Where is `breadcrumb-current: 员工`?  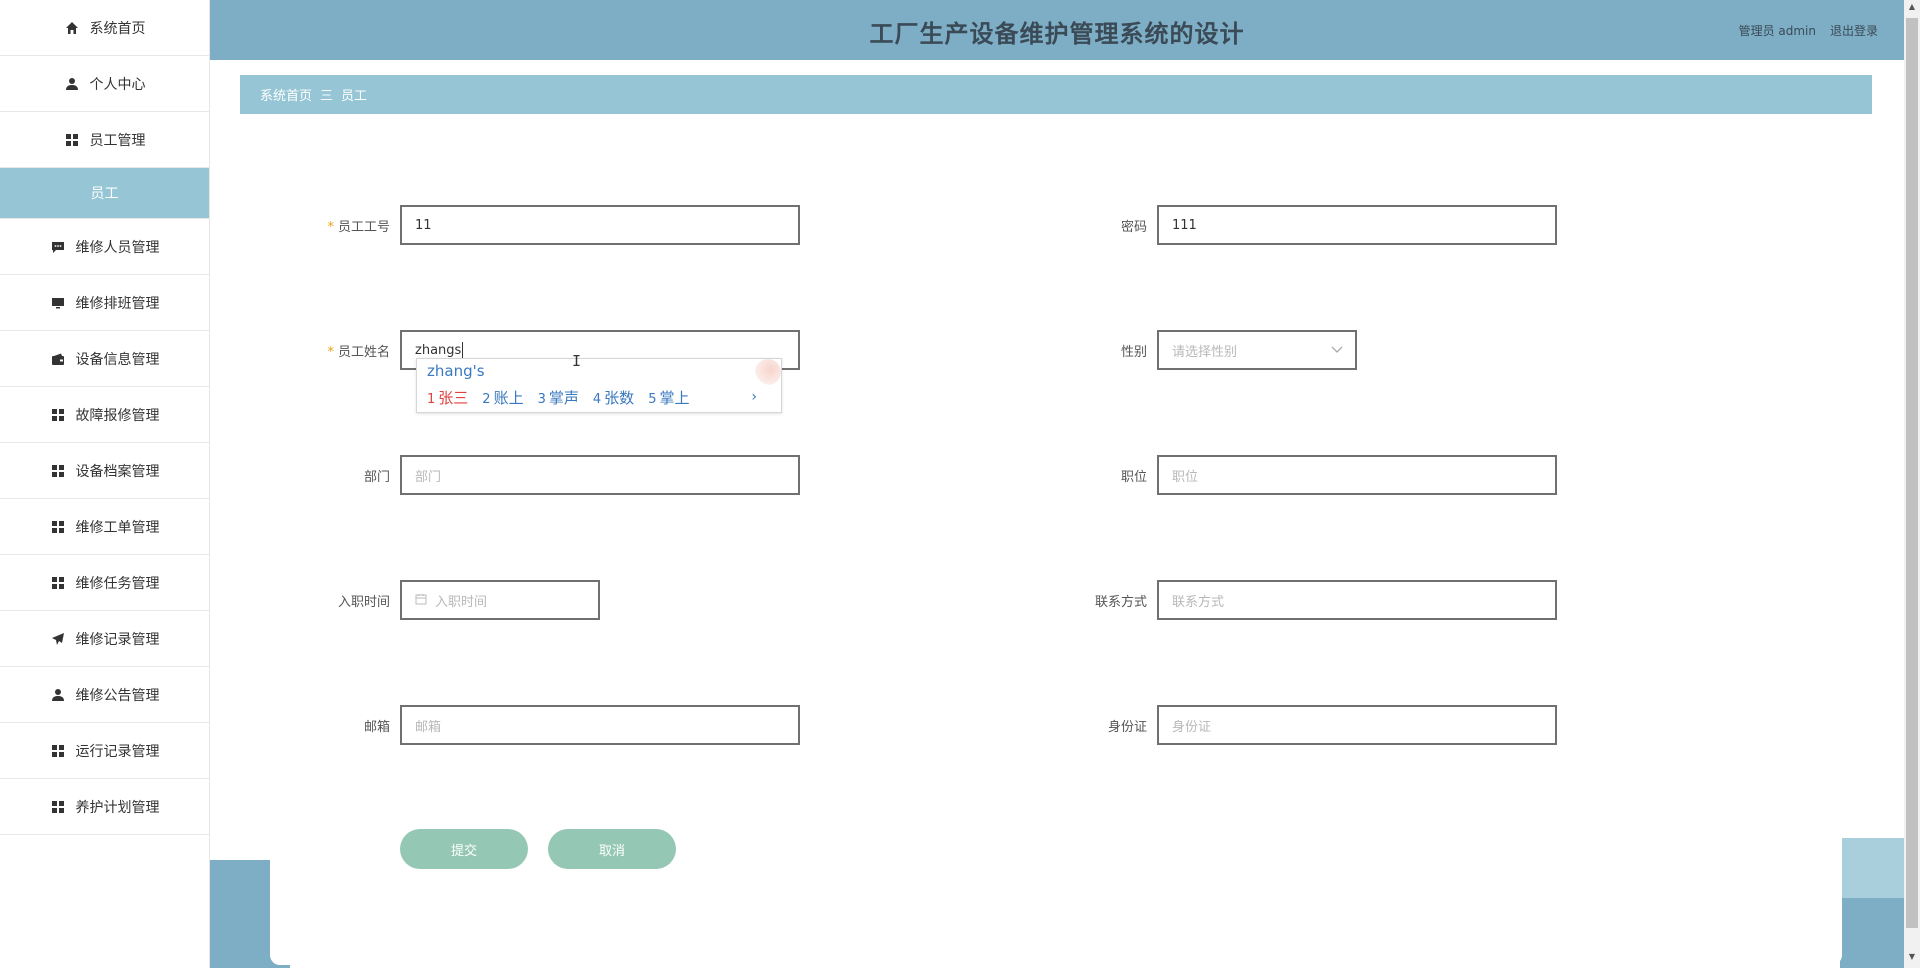 breadcrumb-current: 员工 is located at coordinates (354, 96).